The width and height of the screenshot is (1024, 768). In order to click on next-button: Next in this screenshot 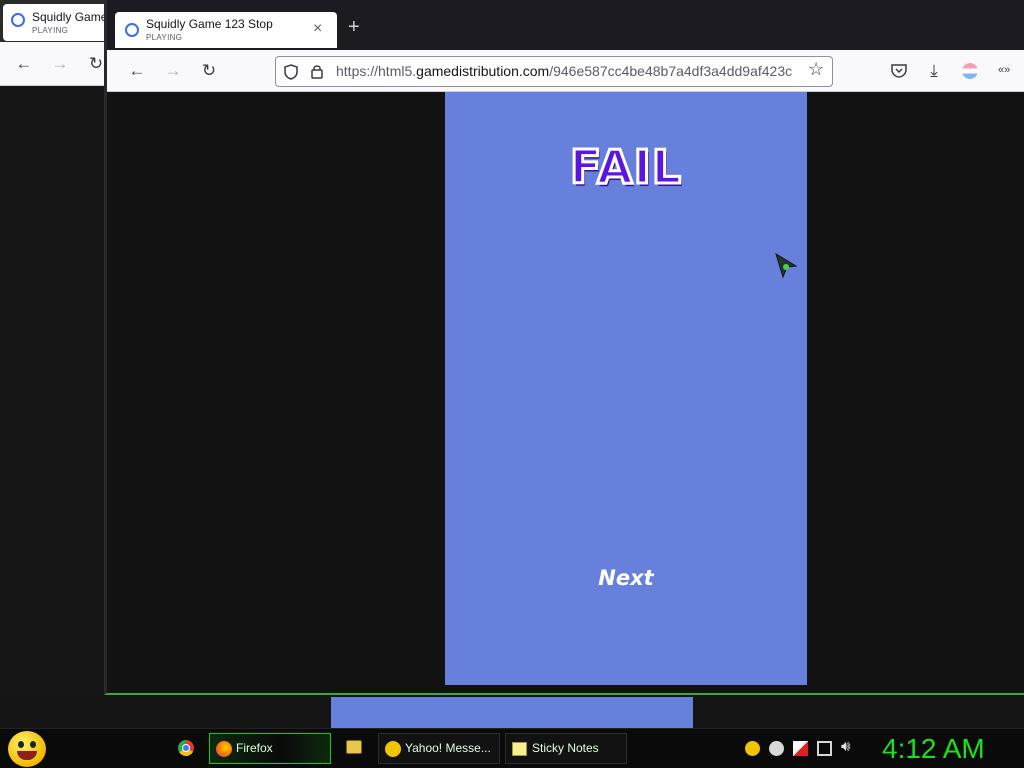, I will do `click(626, 578)`.